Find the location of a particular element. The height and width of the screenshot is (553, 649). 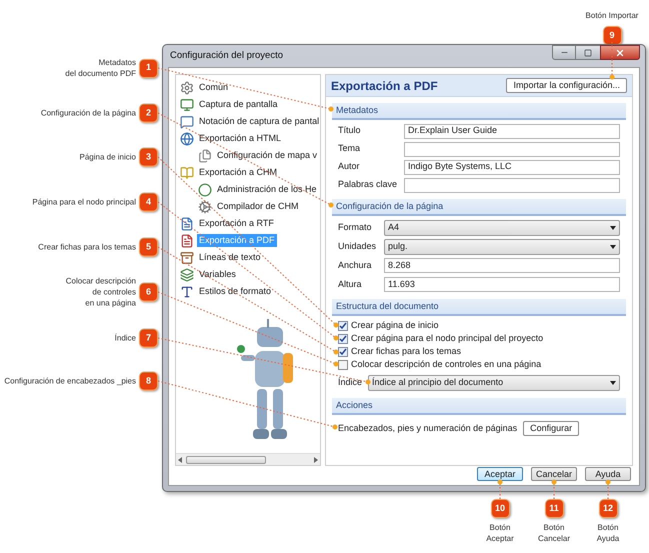

checkbox-label: Colocar descripción de controles en una página is located at coordinates (446, 364).